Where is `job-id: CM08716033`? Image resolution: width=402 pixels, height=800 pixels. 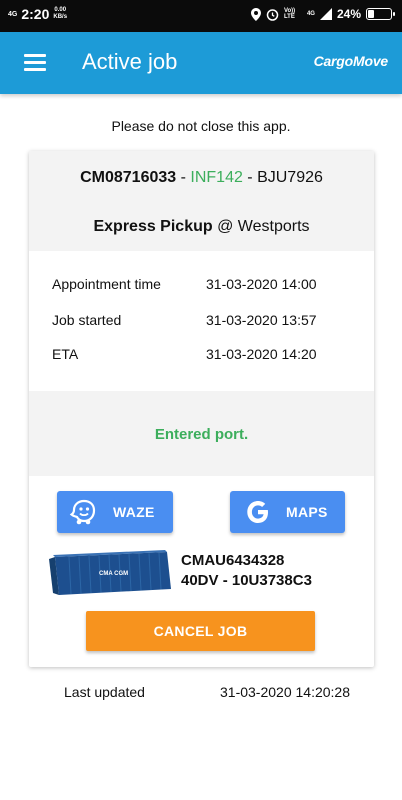 job-id: CM08716033 is located at coordinates (128, 177).